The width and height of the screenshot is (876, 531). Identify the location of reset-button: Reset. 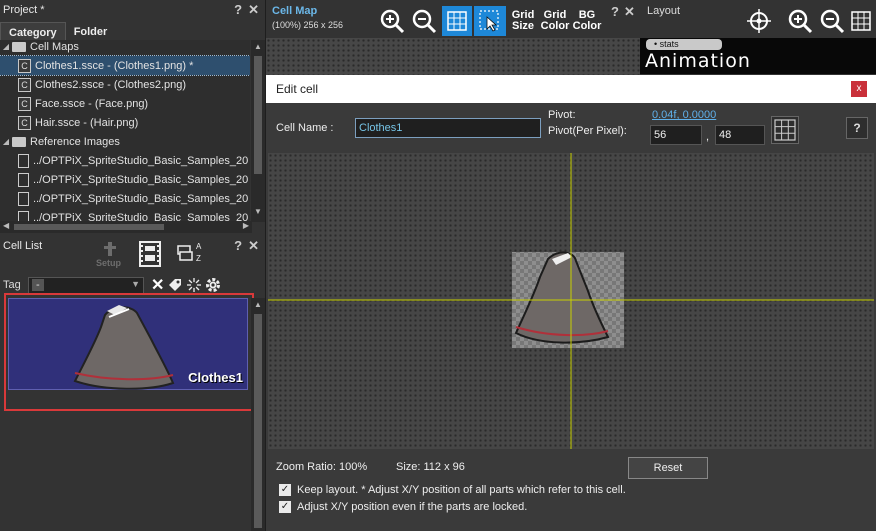
(668, 468).